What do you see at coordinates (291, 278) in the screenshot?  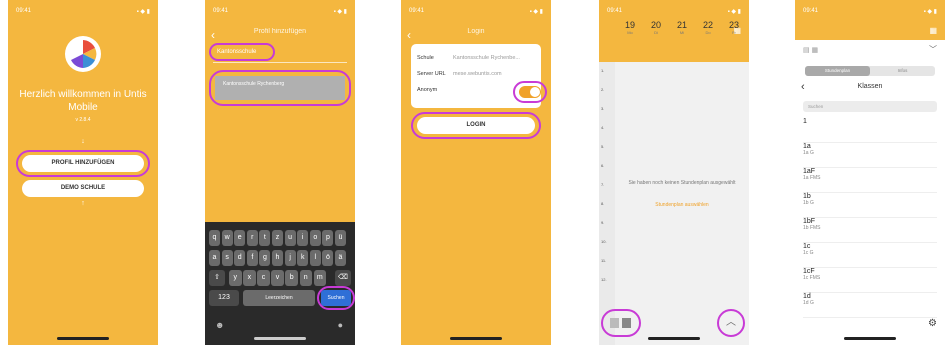 I see `keyboard-key: b` at bounding box center [291, 278].